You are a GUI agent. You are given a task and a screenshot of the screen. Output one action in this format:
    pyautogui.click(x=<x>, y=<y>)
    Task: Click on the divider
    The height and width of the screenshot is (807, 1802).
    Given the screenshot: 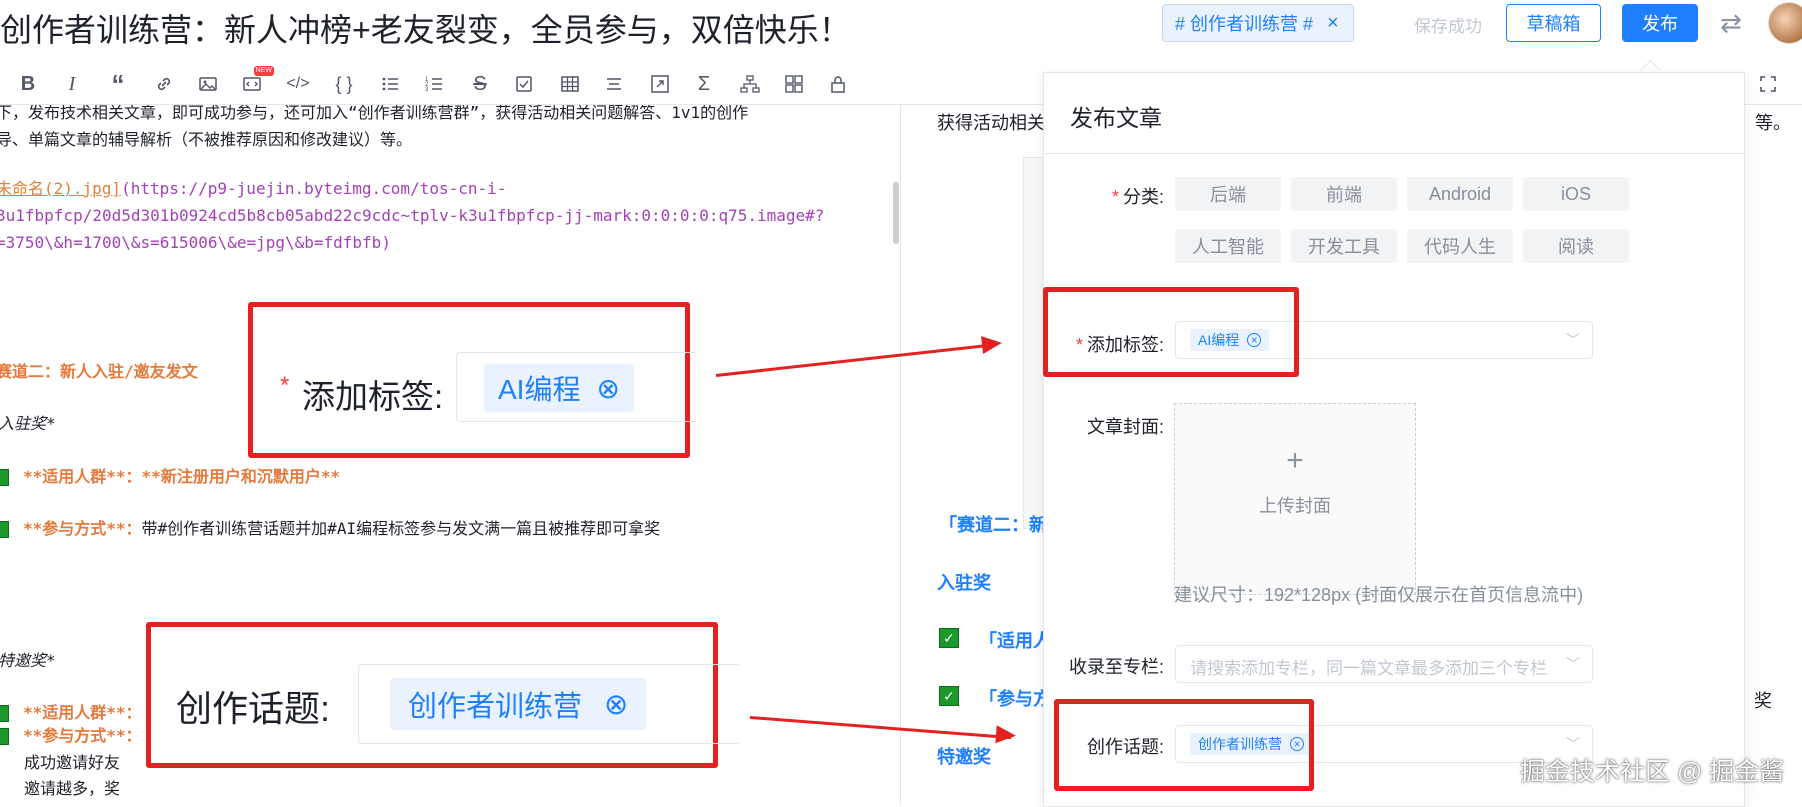 What is the action you would take?
    pyautogui.click(x=1394, y=153)
    